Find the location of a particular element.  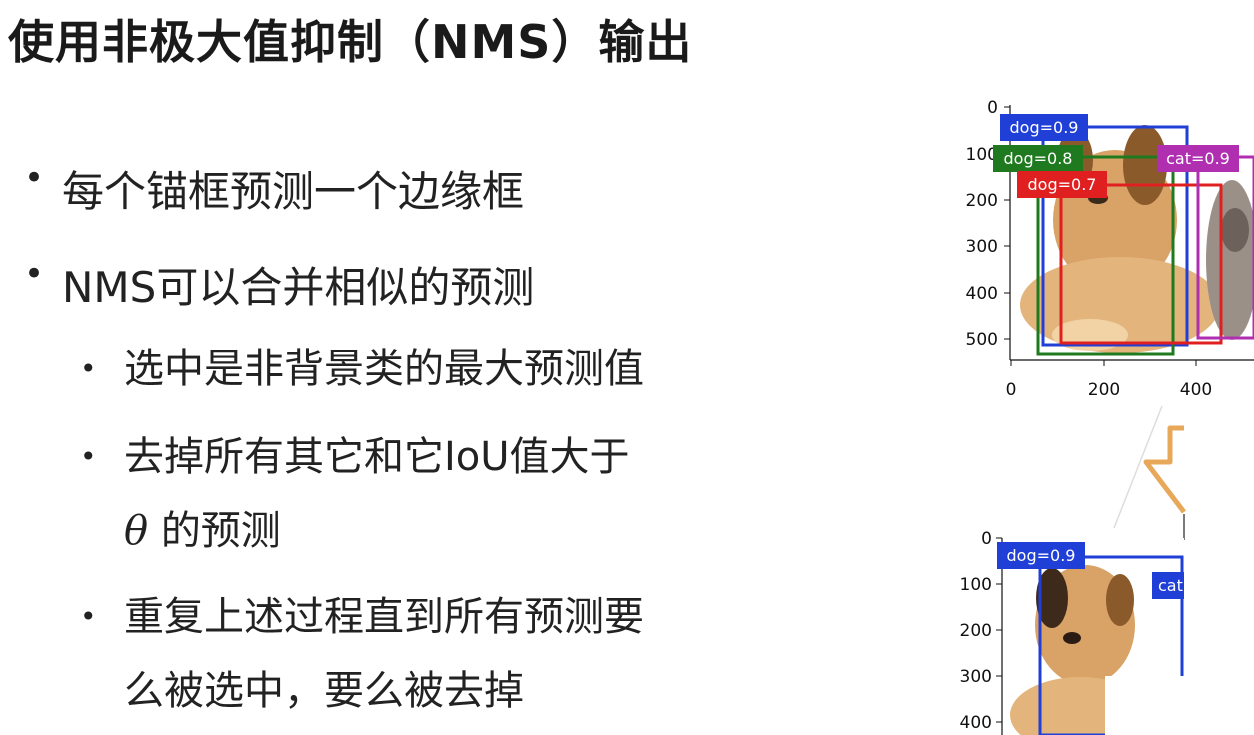

box-label-text: cat=0.9 is located at coordinates (1198, 158).